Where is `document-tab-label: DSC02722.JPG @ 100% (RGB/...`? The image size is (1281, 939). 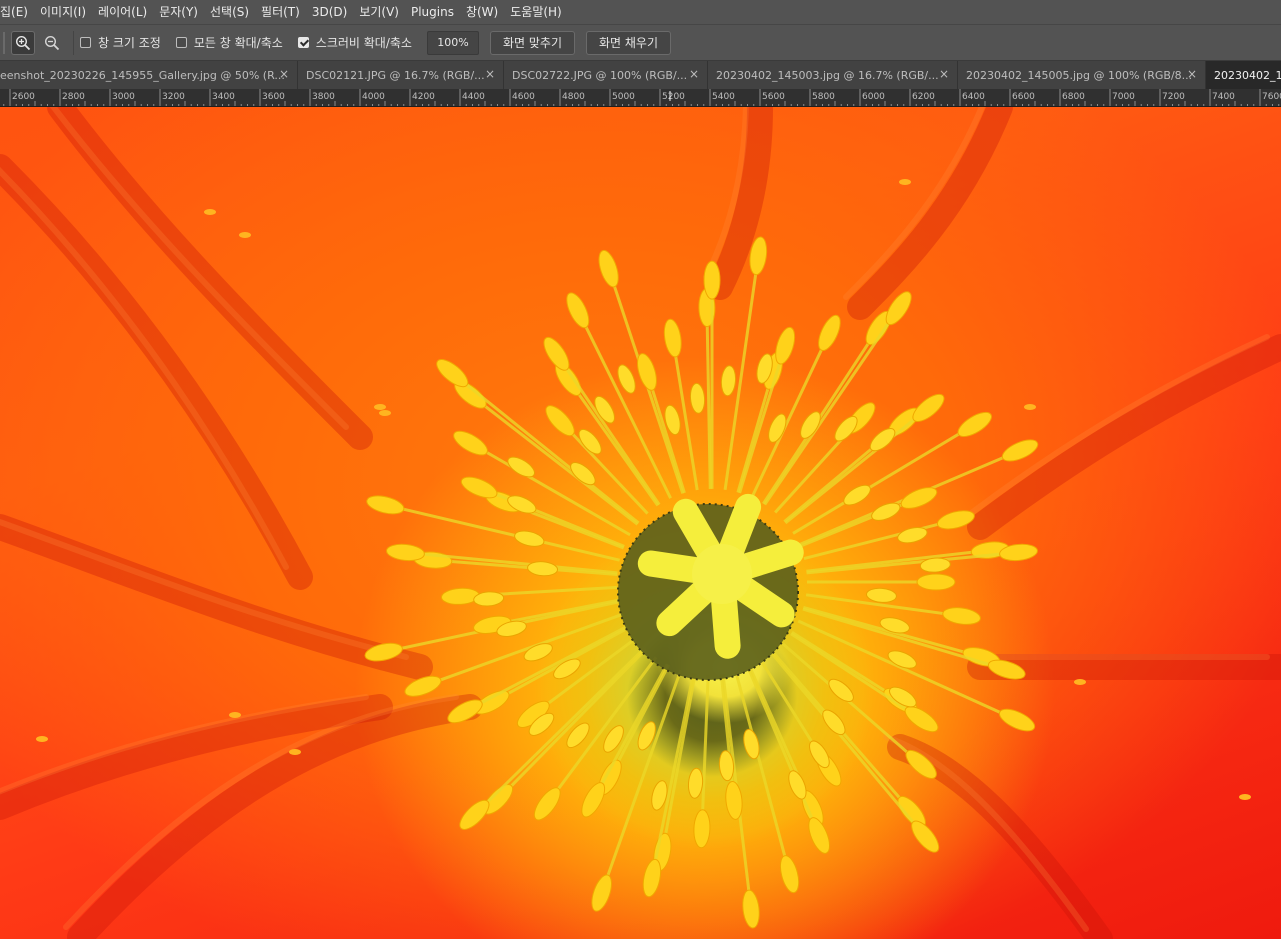
document-tab-label: DSC02722.JPG @ 100% (RGB/... is located at coordinates (600, 75).